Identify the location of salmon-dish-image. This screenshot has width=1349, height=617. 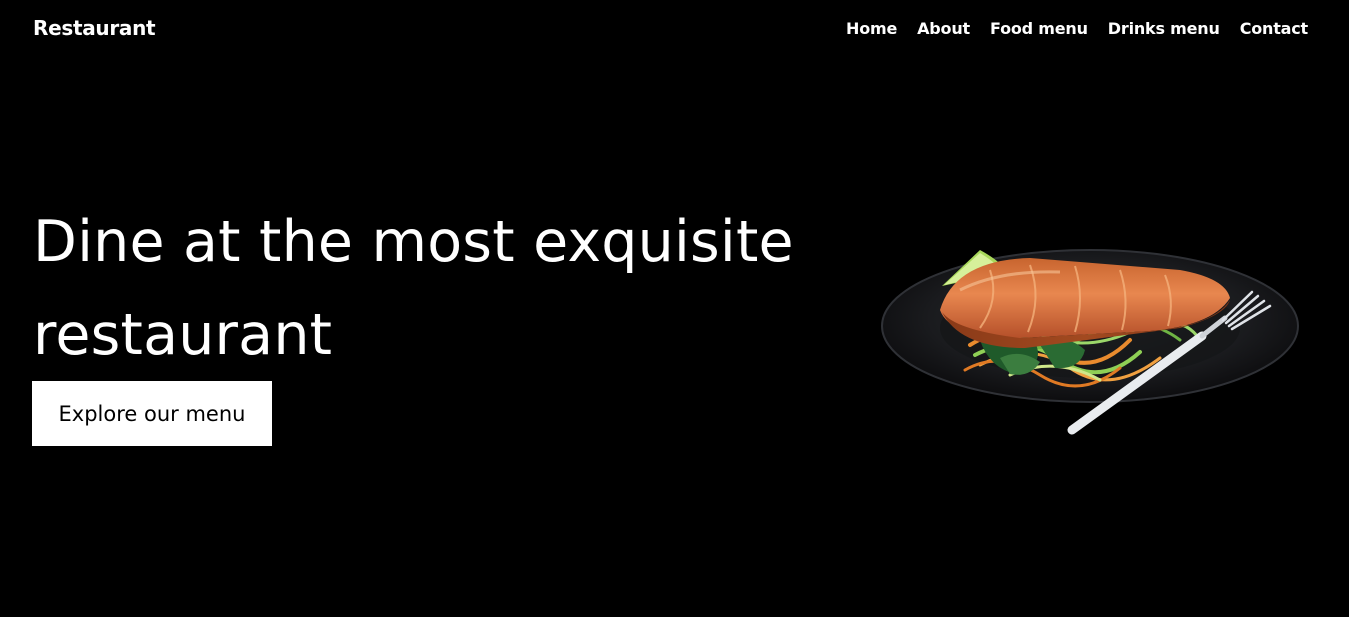
(1090, 342).